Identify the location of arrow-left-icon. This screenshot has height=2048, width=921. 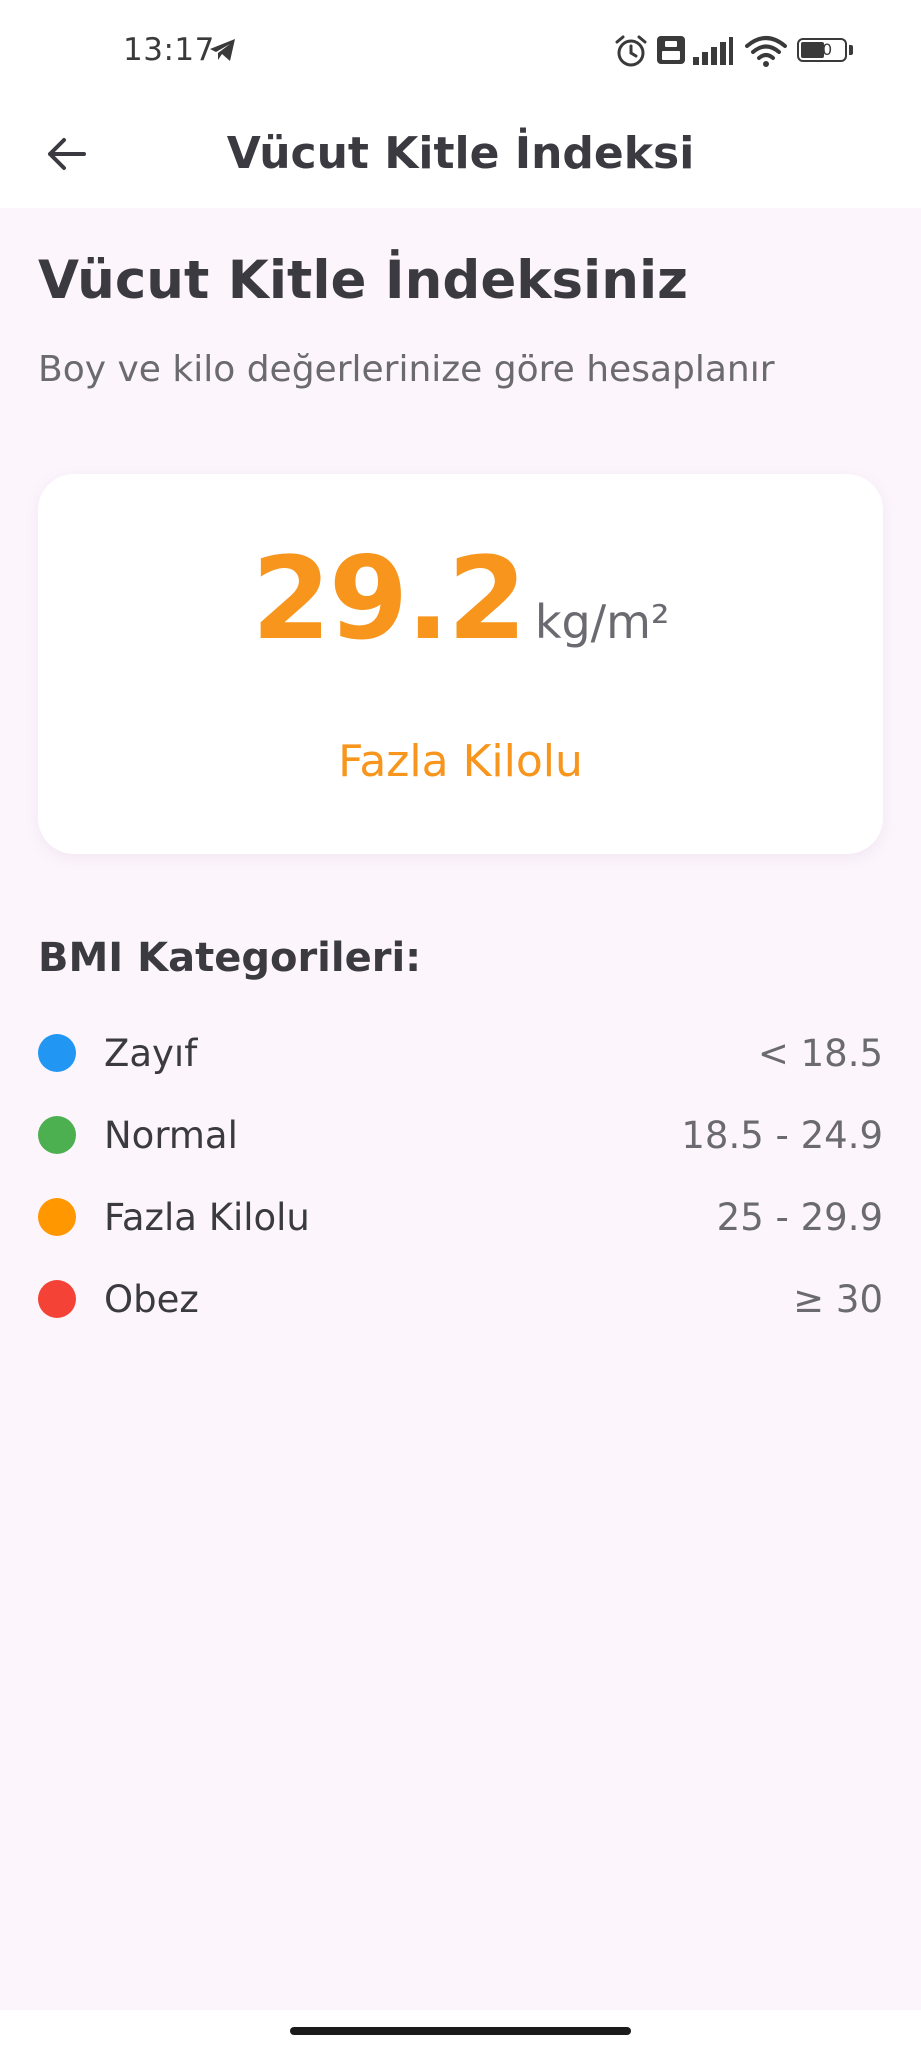
(67, 154).